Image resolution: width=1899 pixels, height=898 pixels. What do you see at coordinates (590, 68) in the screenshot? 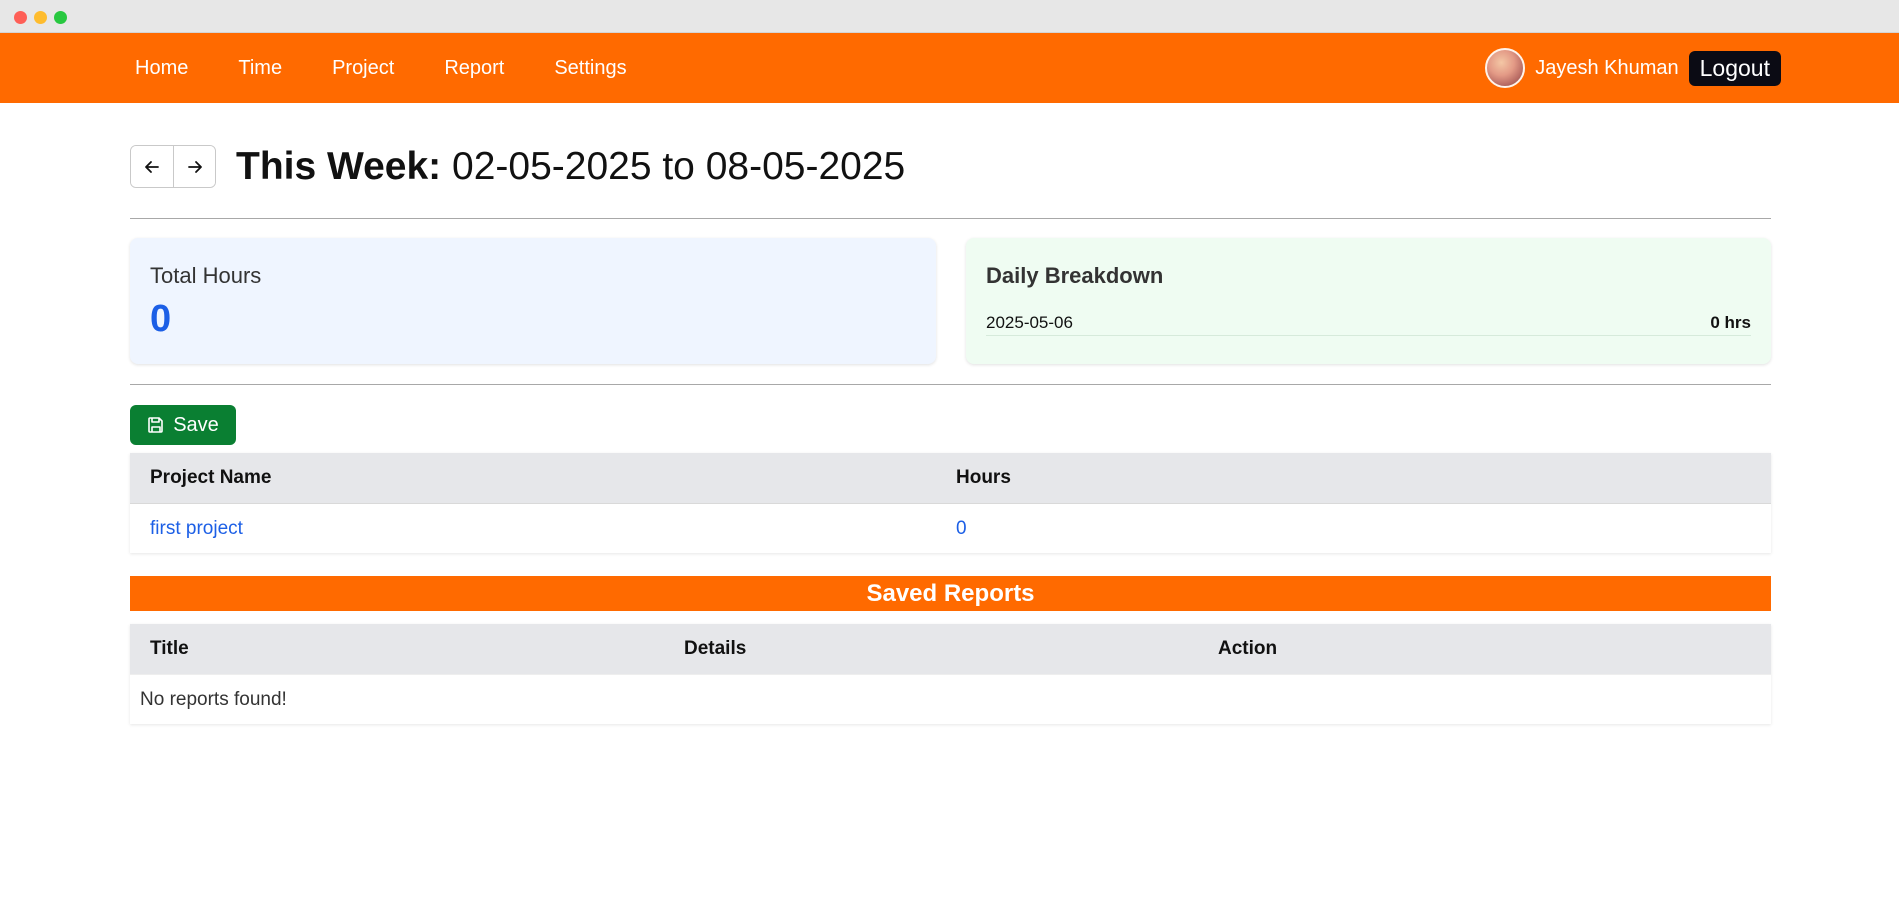
I see `nav-link-settings: Settings` at bounding box center [590, 68].